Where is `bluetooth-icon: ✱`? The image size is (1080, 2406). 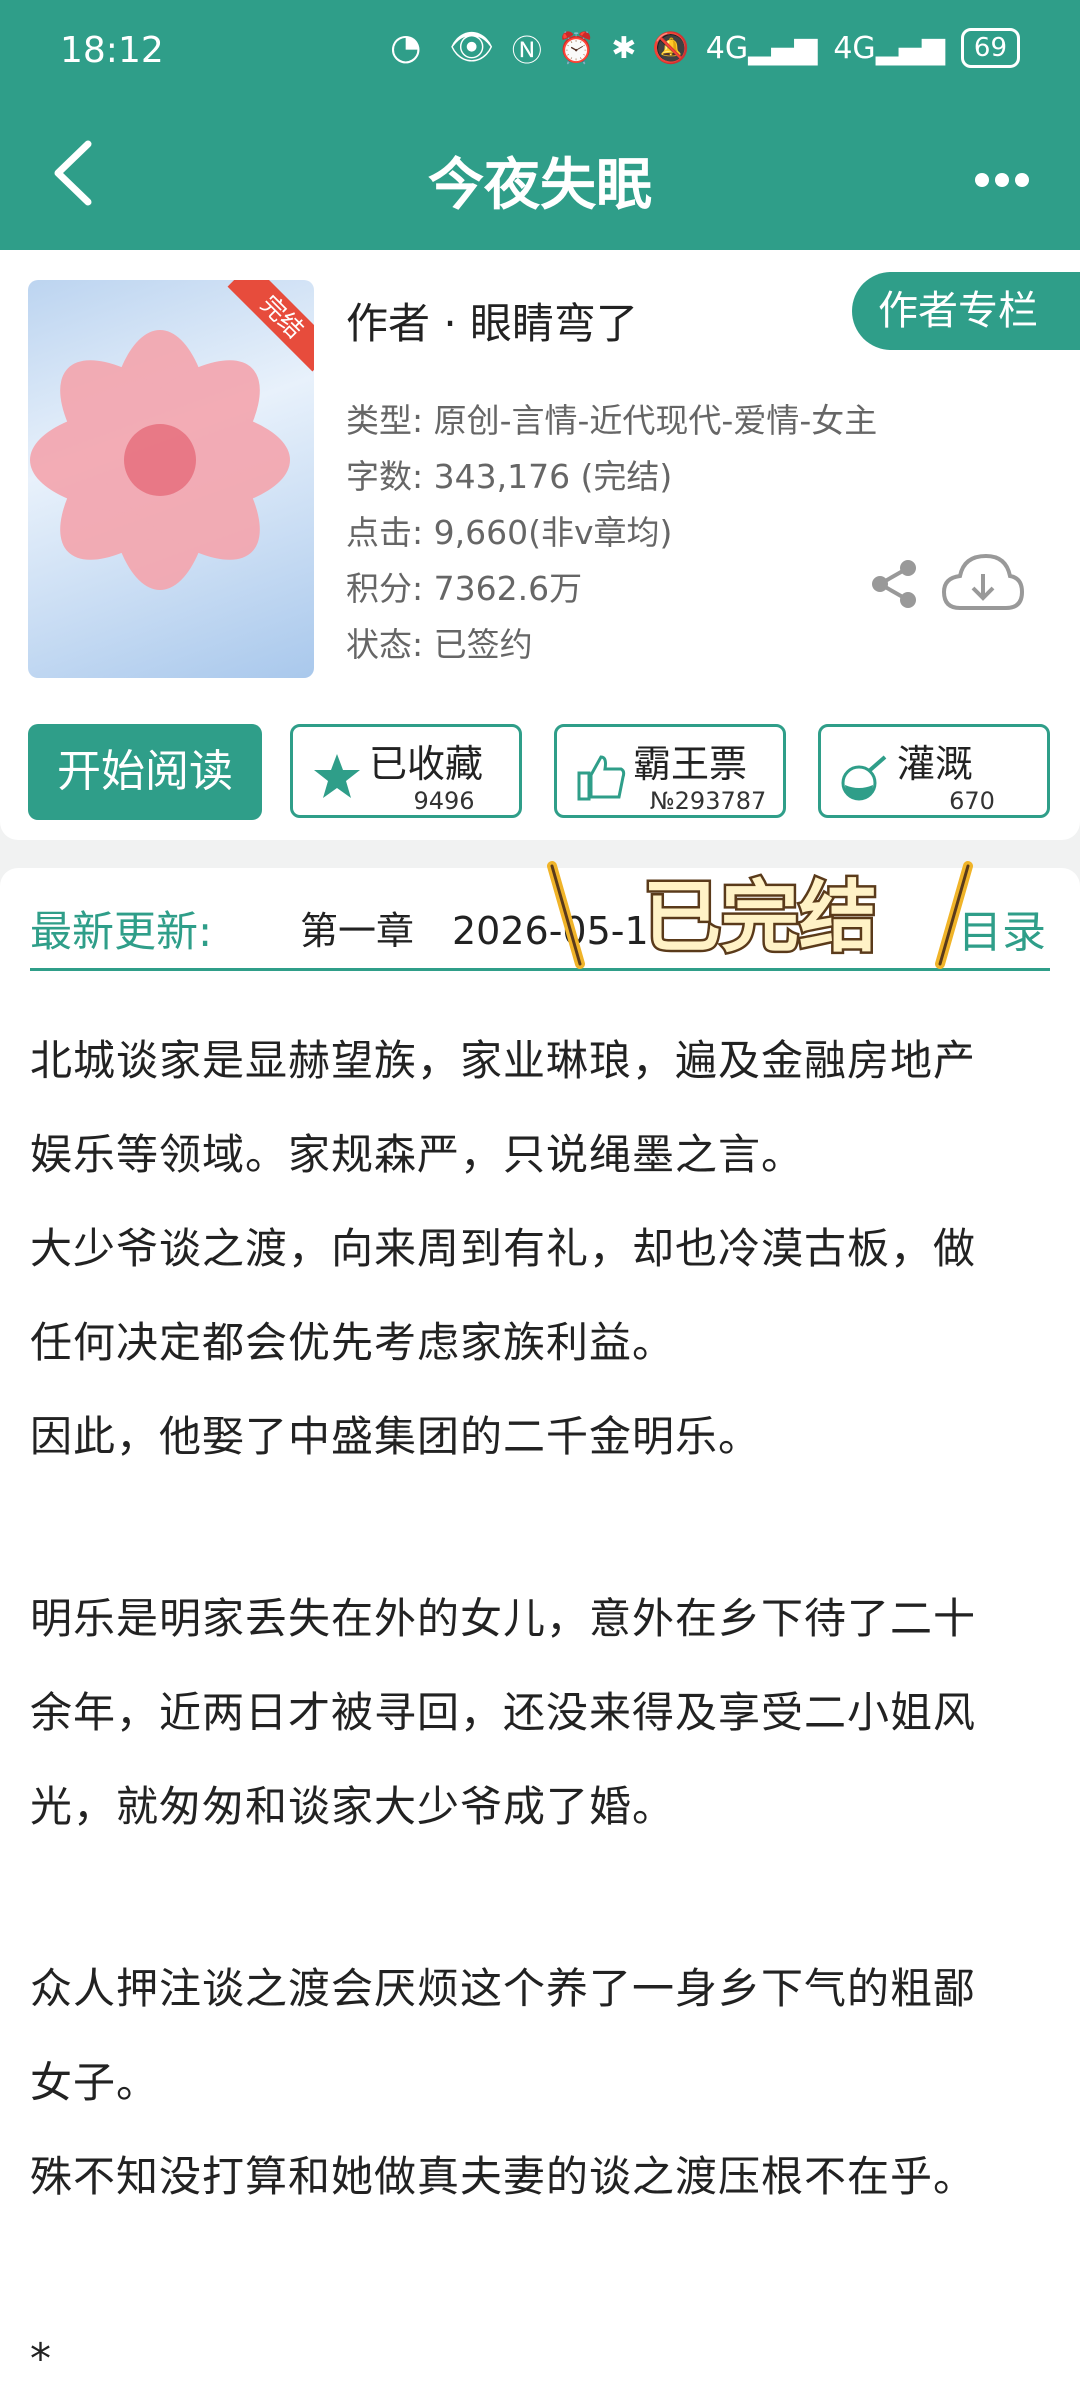
bluetooth-icon: ✱ is located at coordinates (624, 48).